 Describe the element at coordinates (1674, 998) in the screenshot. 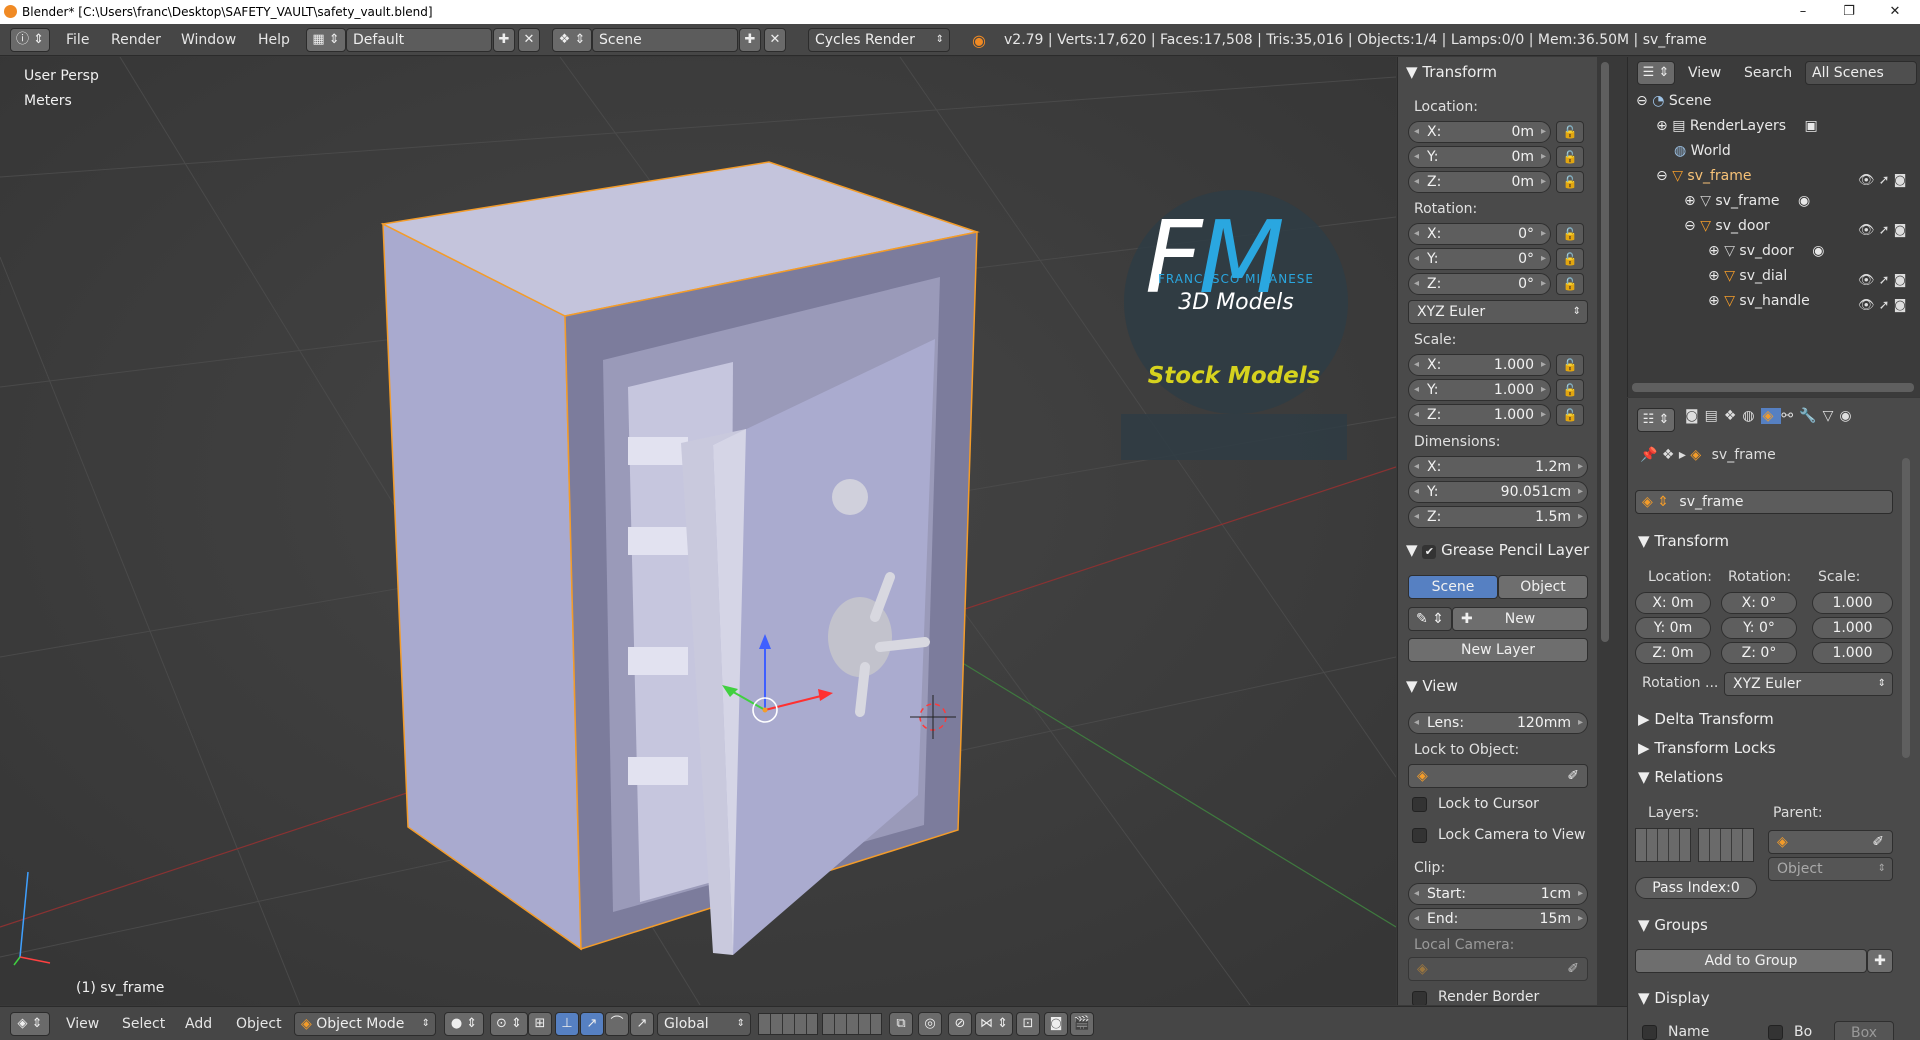

I see `display-header: ▼ Display` at that location.